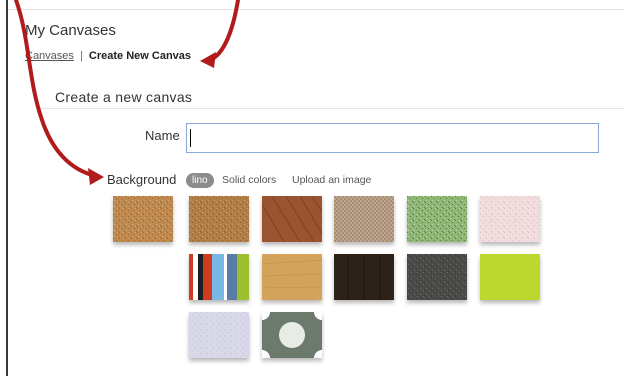 The image size is (624, 376). Describe the element at coordinates (124, 97) in the screenshot. I see `section-heading: Create a new canvas` at that location.